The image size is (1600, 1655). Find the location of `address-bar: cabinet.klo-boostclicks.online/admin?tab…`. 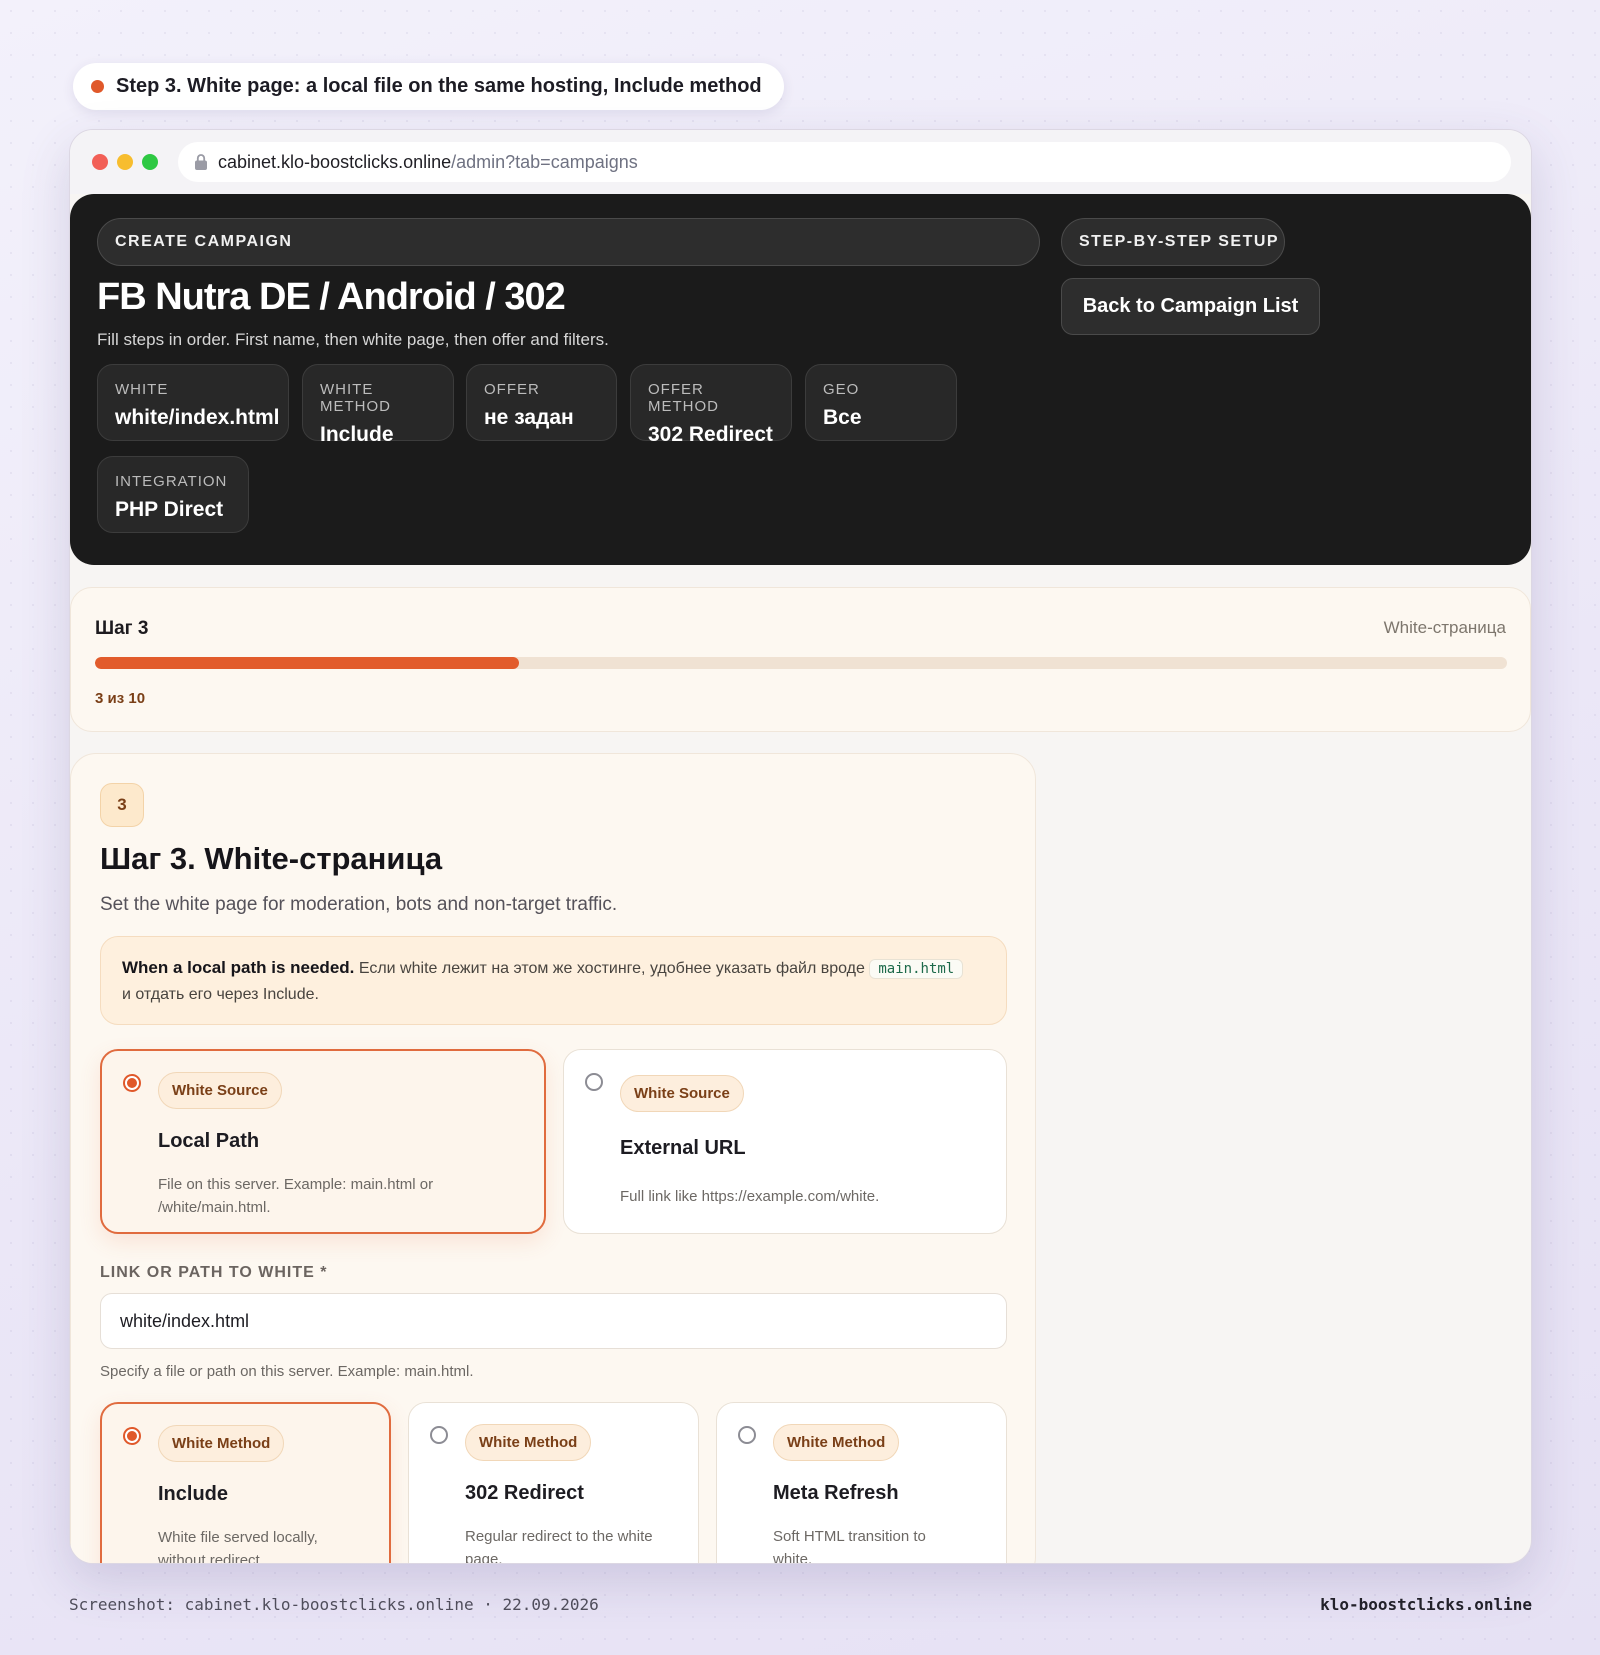

address-bar: cabinet.klo-boostclicks.online/admin?tab… is located at coordinates (844, 162).